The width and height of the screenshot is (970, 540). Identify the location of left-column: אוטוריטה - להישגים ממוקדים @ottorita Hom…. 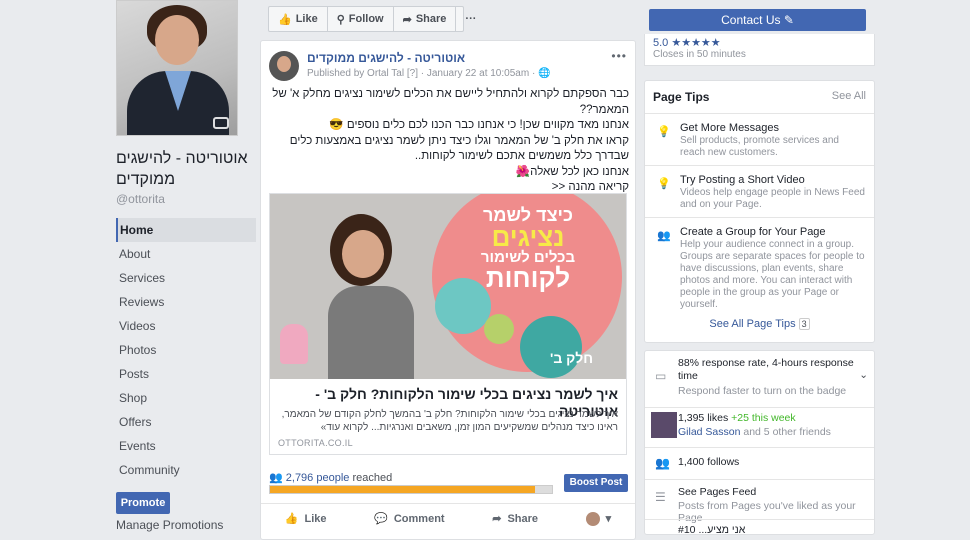
(186, 266).